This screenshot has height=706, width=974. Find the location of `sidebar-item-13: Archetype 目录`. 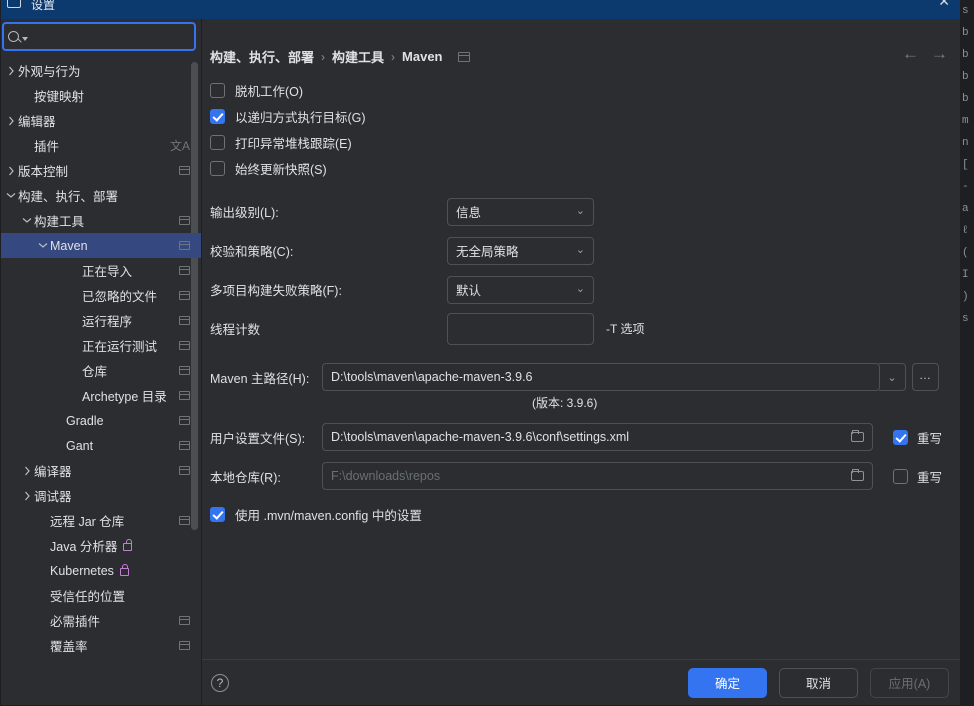

sidebar-item-13: Archetype 目录 is located at coordinates (101, 395).